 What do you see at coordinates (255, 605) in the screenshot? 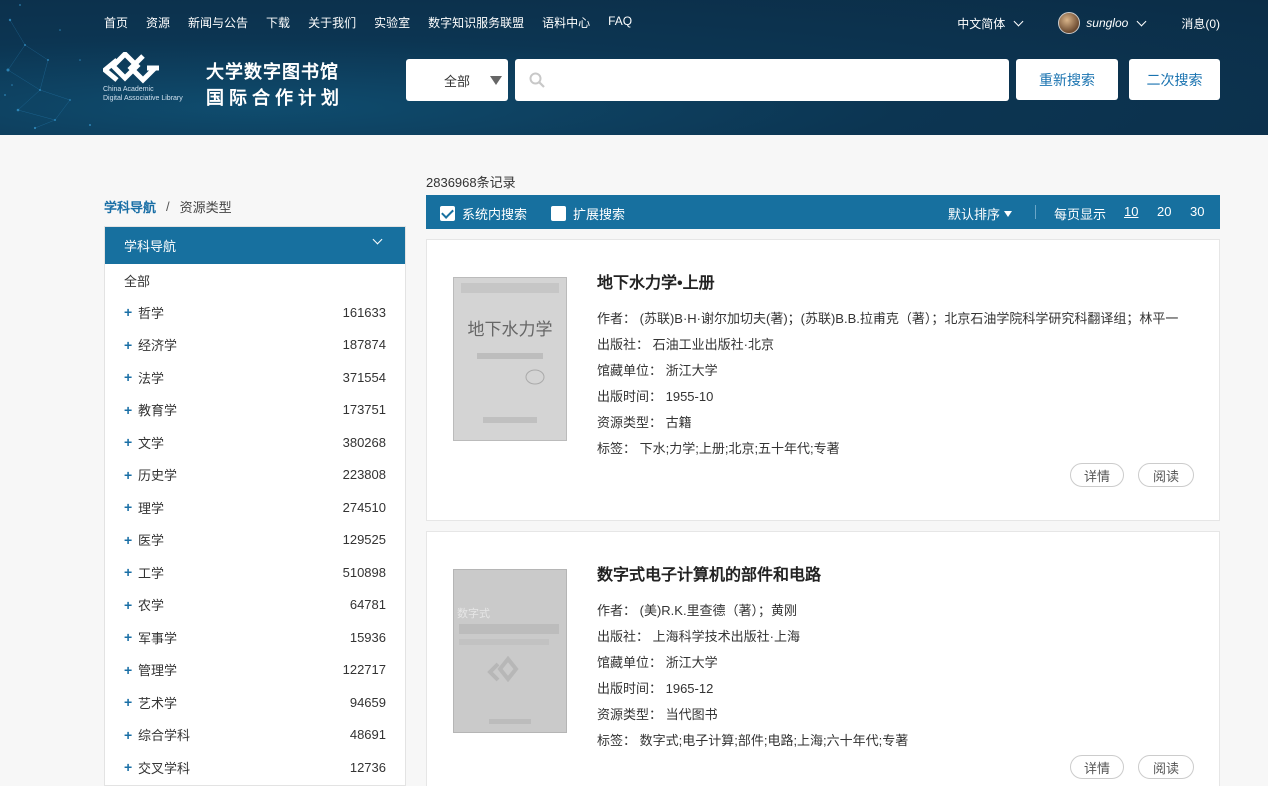
I see `sidebar-item: + 农学 64781` at bounding box center [255, 605].